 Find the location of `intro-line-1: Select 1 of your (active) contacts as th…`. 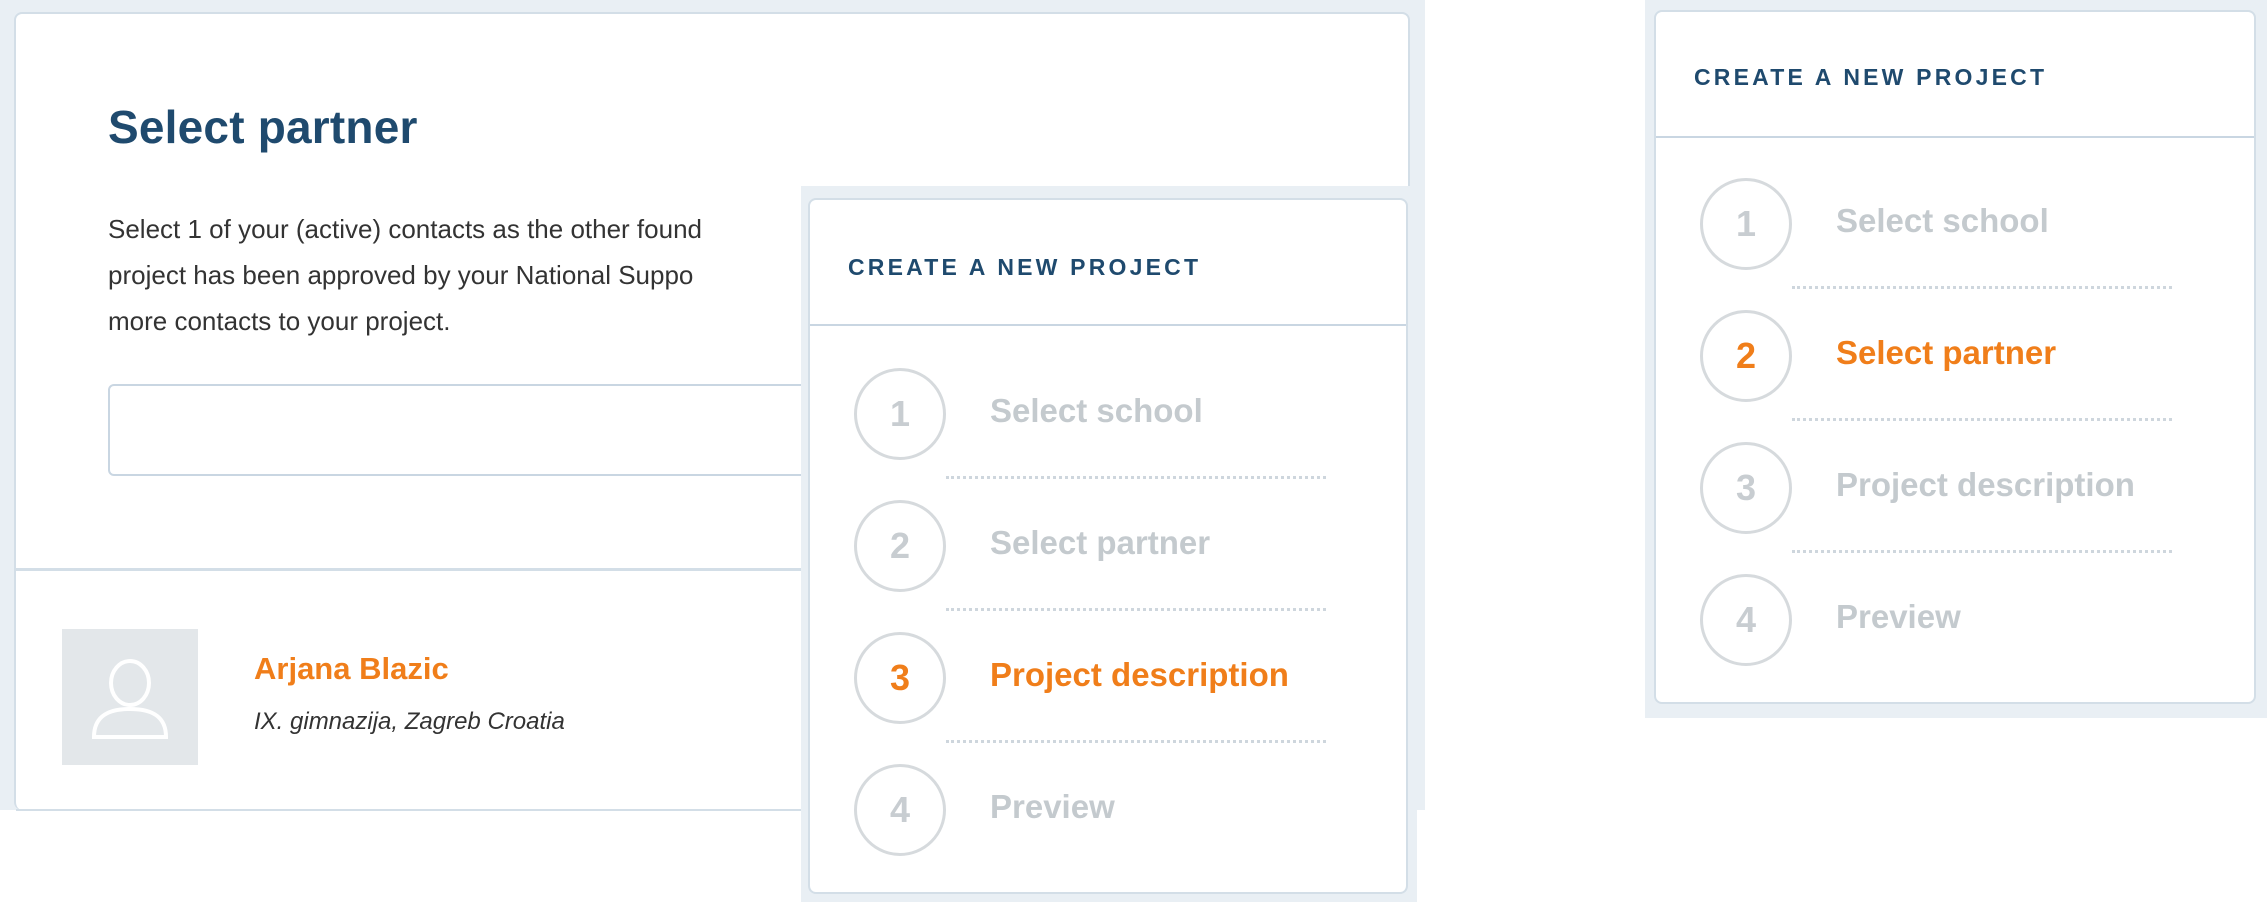

intro-line-1: Select 1 of your (active) contacts as th… is located at coordinates (405, 229).